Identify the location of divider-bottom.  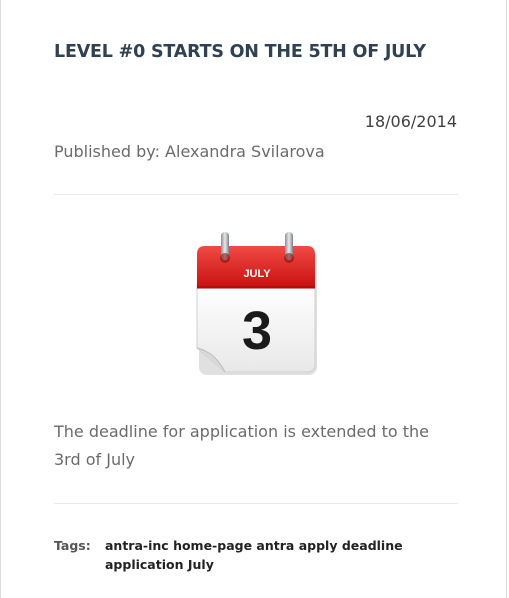
(256, 503).